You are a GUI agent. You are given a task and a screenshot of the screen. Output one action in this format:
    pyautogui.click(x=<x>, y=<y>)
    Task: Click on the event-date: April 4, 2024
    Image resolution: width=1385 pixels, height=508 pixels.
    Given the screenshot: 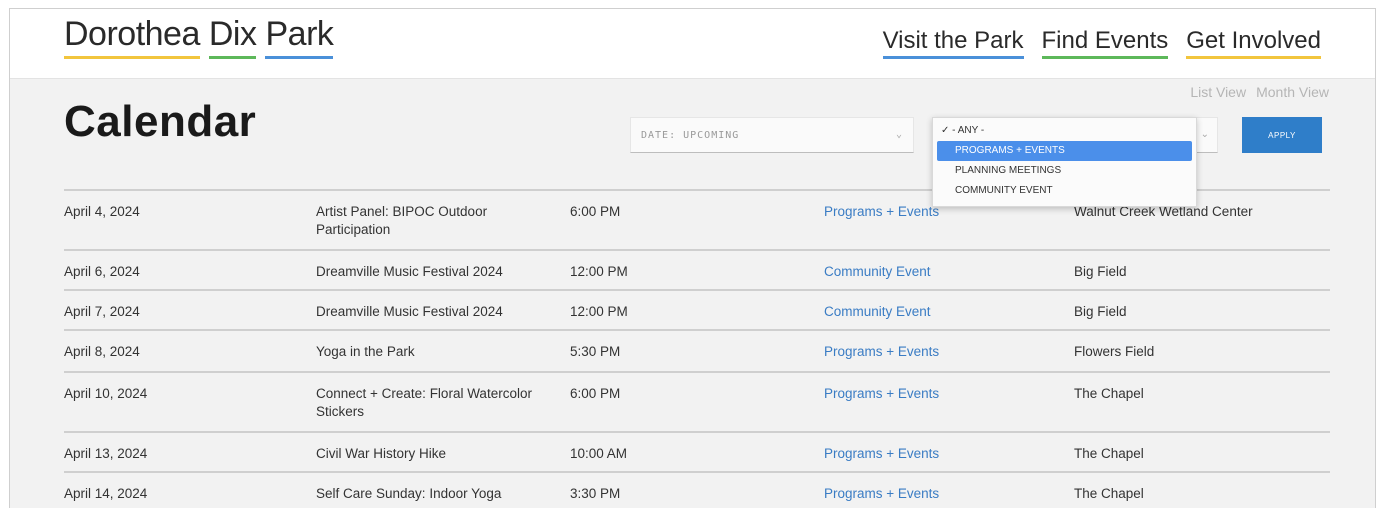 What is the action you would take?
    pyautogui.click(x=102, y=211)
    